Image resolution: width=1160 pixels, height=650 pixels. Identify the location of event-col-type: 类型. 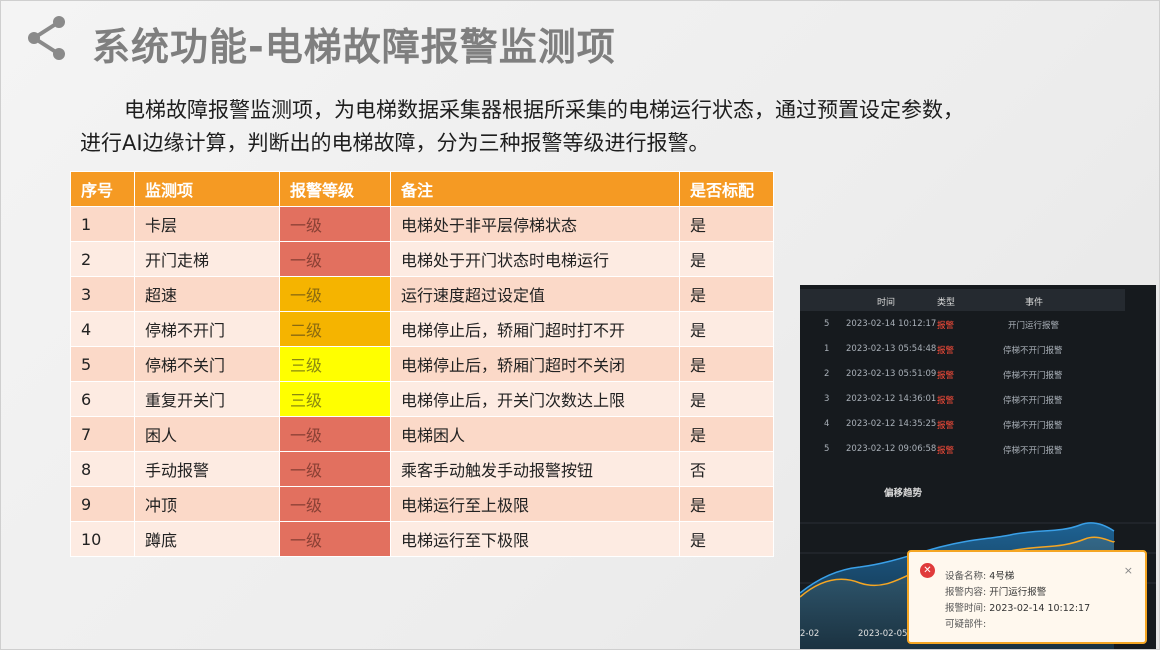
(946, 303).